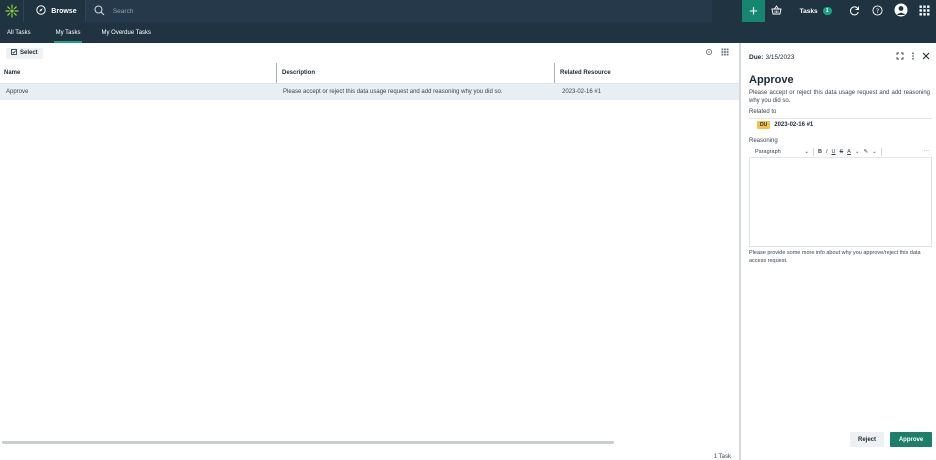 The height and width of the screenshot is (460, 936). I want to click on search-bar: Search, so click(398, 11).